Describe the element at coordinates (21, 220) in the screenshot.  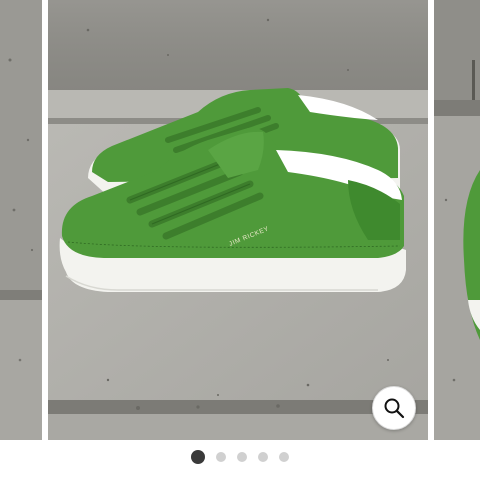
I see `previous-slide-image` at that location.